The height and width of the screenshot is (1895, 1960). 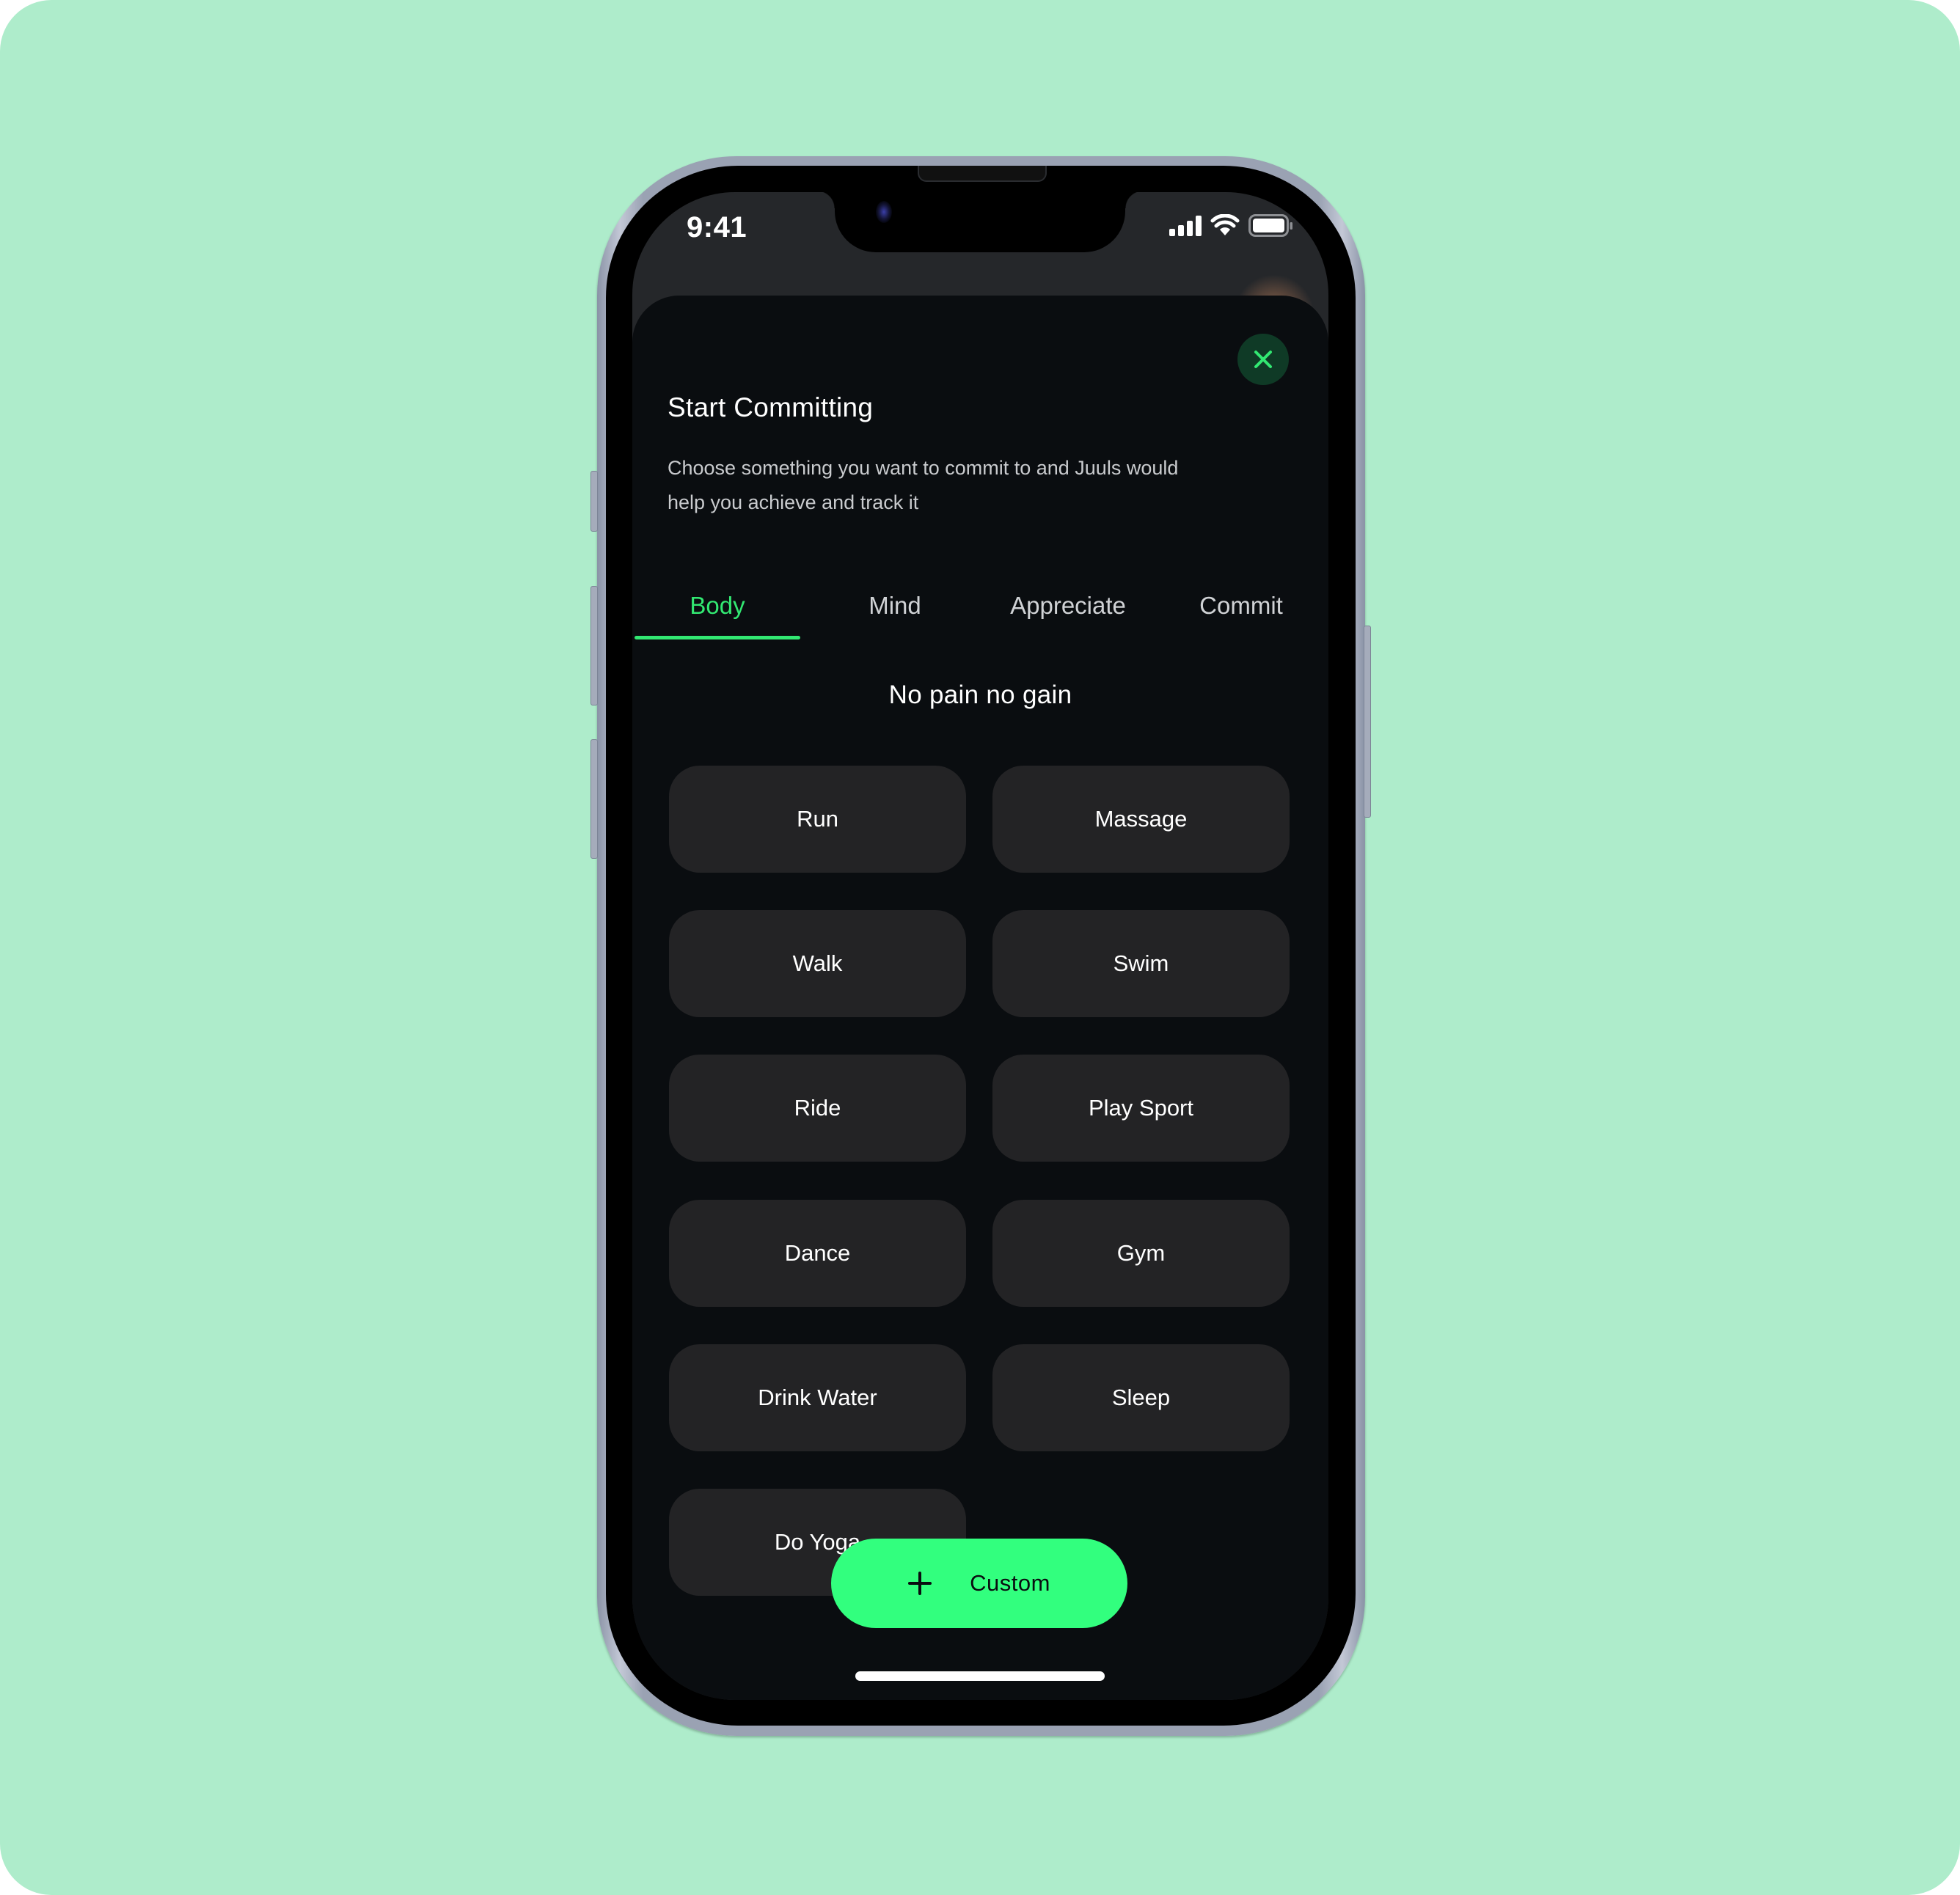 I want to click on power-button, so click(x=1367, y=722).